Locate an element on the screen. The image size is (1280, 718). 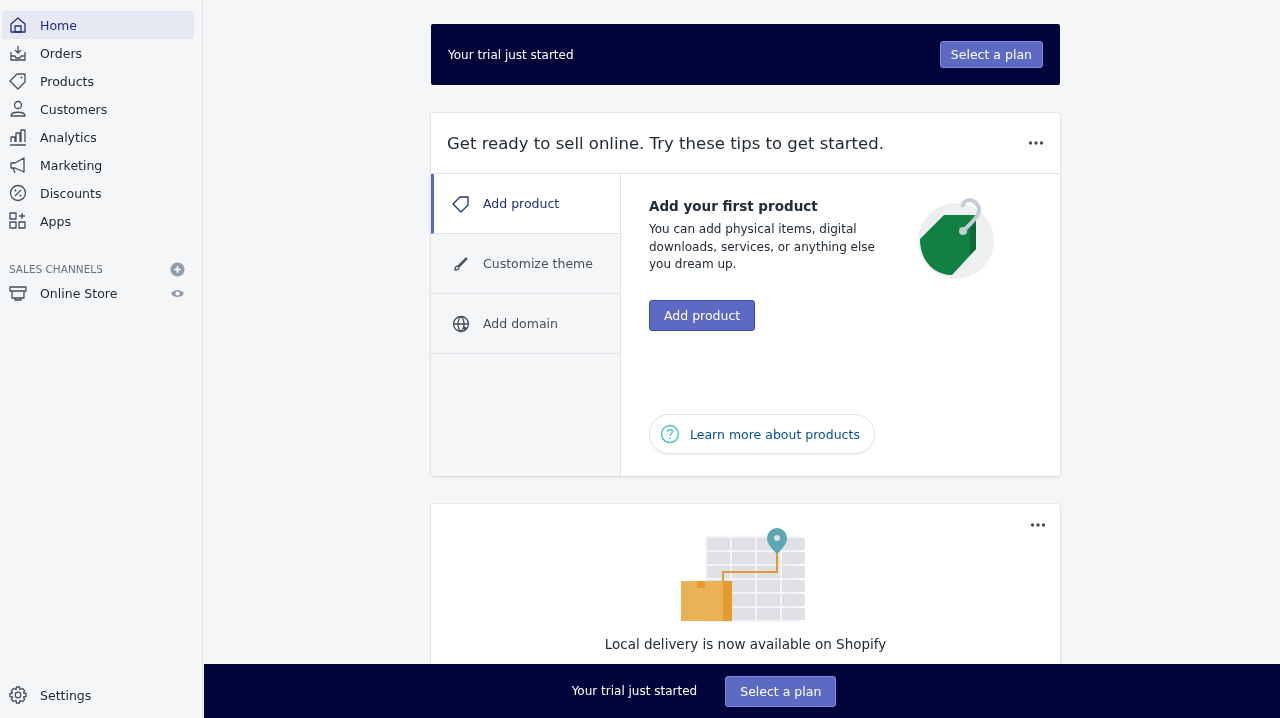
inbox-icon is located at coordinates (18, 53).